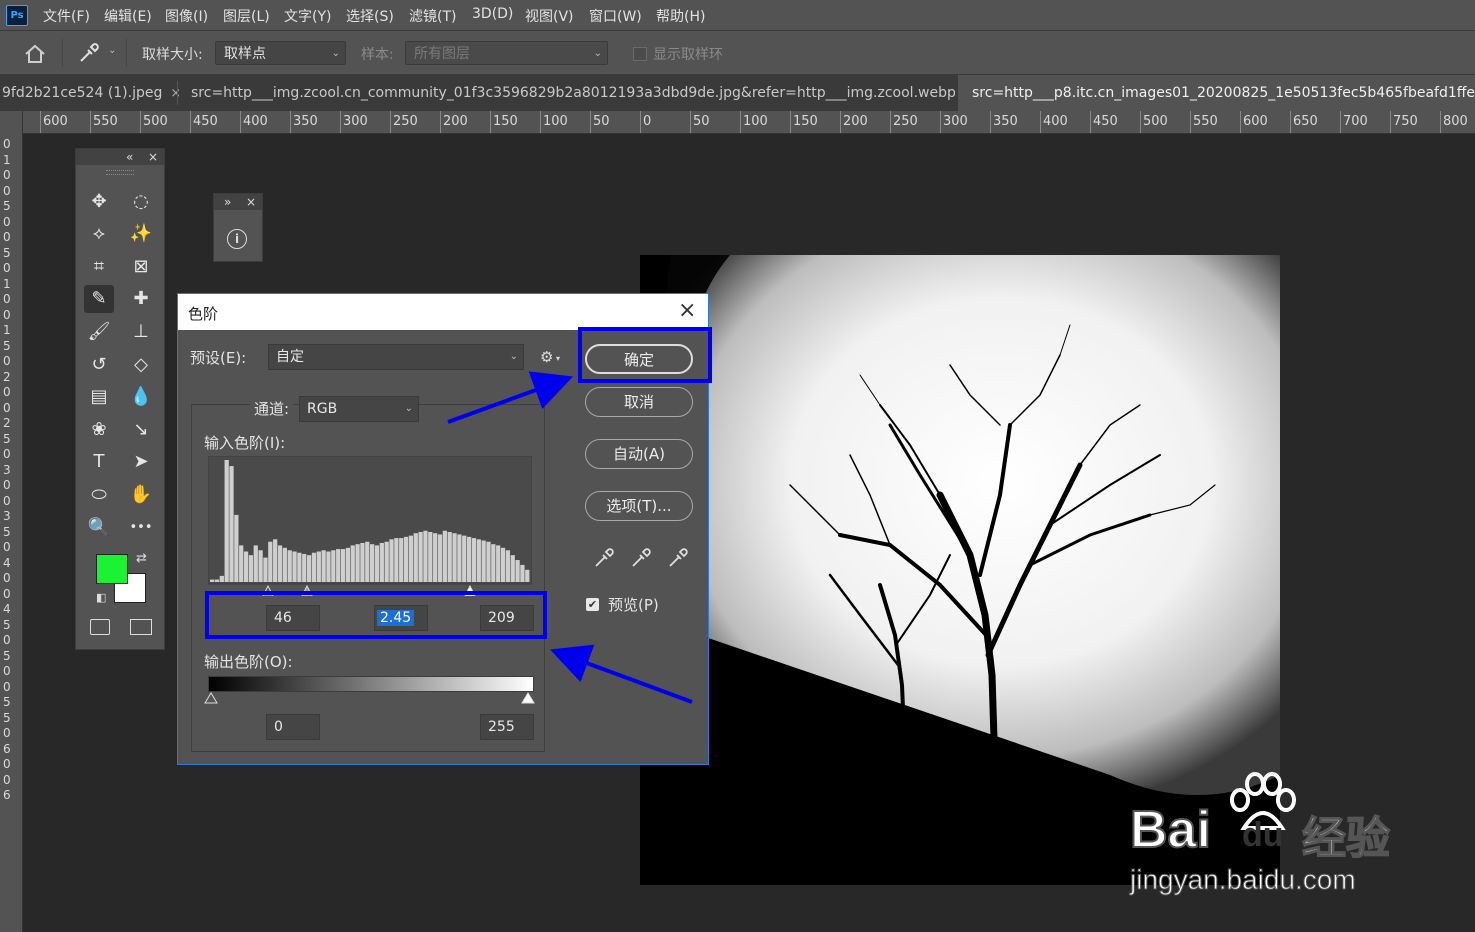  What do you see at coordinates (141, 299) in the screenshot?
I see `healing-brush-tool-icon: ✚` at bounding box center [141, 299].